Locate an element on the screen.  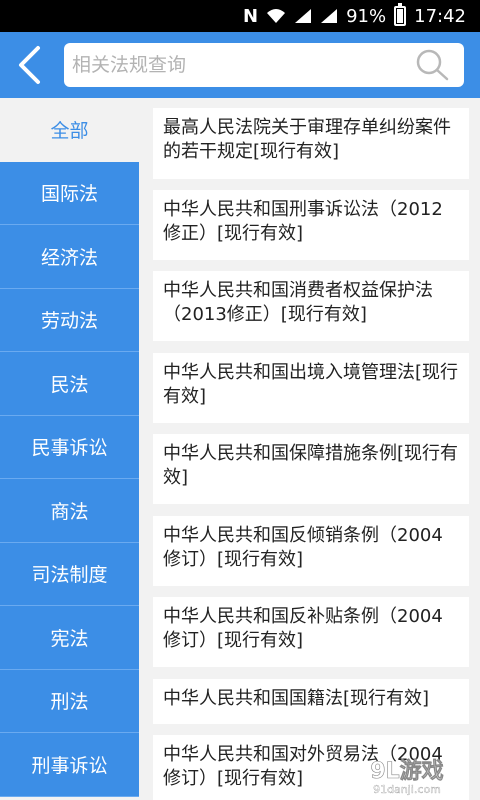
sidebar-item-criminal-law: 刑法 is located at coordinates (69, 701).